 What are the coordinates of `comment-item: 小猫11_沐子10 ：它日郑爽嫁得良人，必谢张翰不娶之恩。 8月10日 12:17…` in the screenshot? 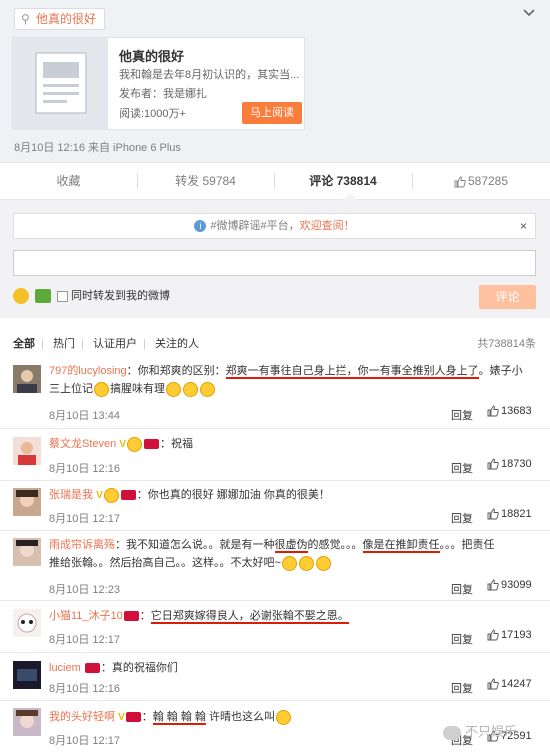 It's located at (275, 626).